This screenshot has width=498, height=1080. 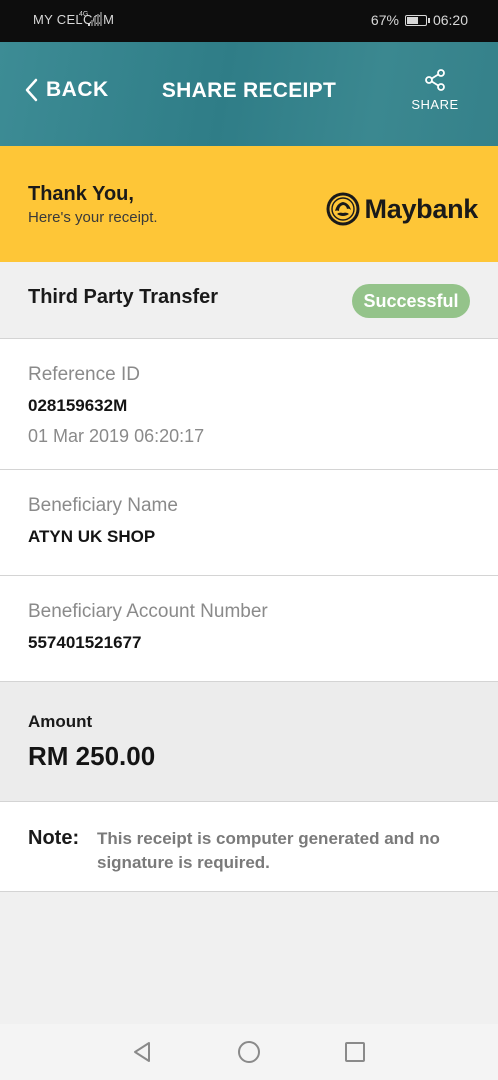 I want to click on battery-percent: 67%, so click(x=384, y=20).